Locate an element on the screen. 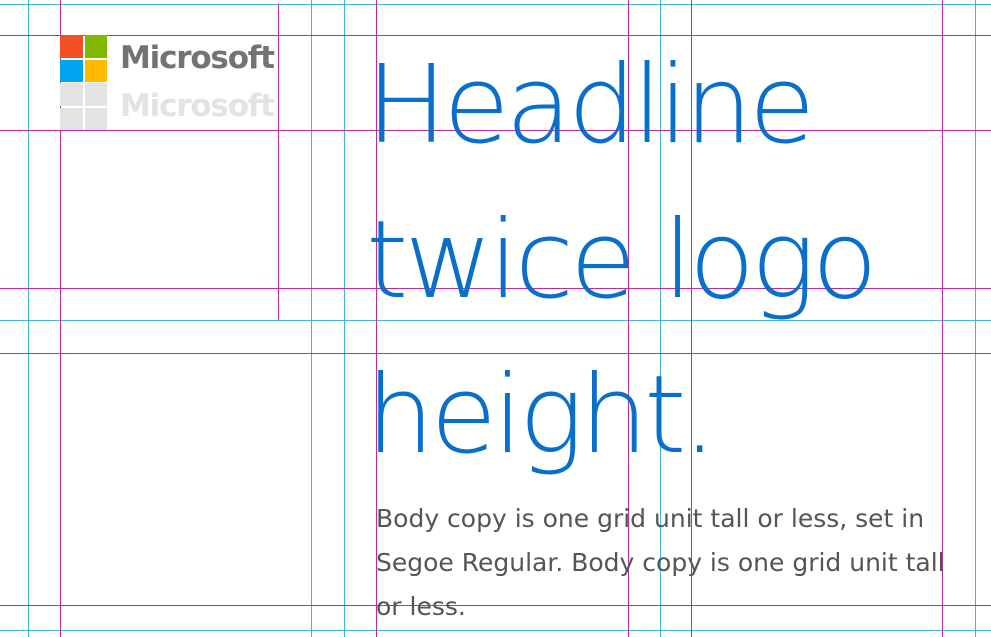 The image size is (991, 637). headline-line-2: twice logo is located at coordinates (622, 260).